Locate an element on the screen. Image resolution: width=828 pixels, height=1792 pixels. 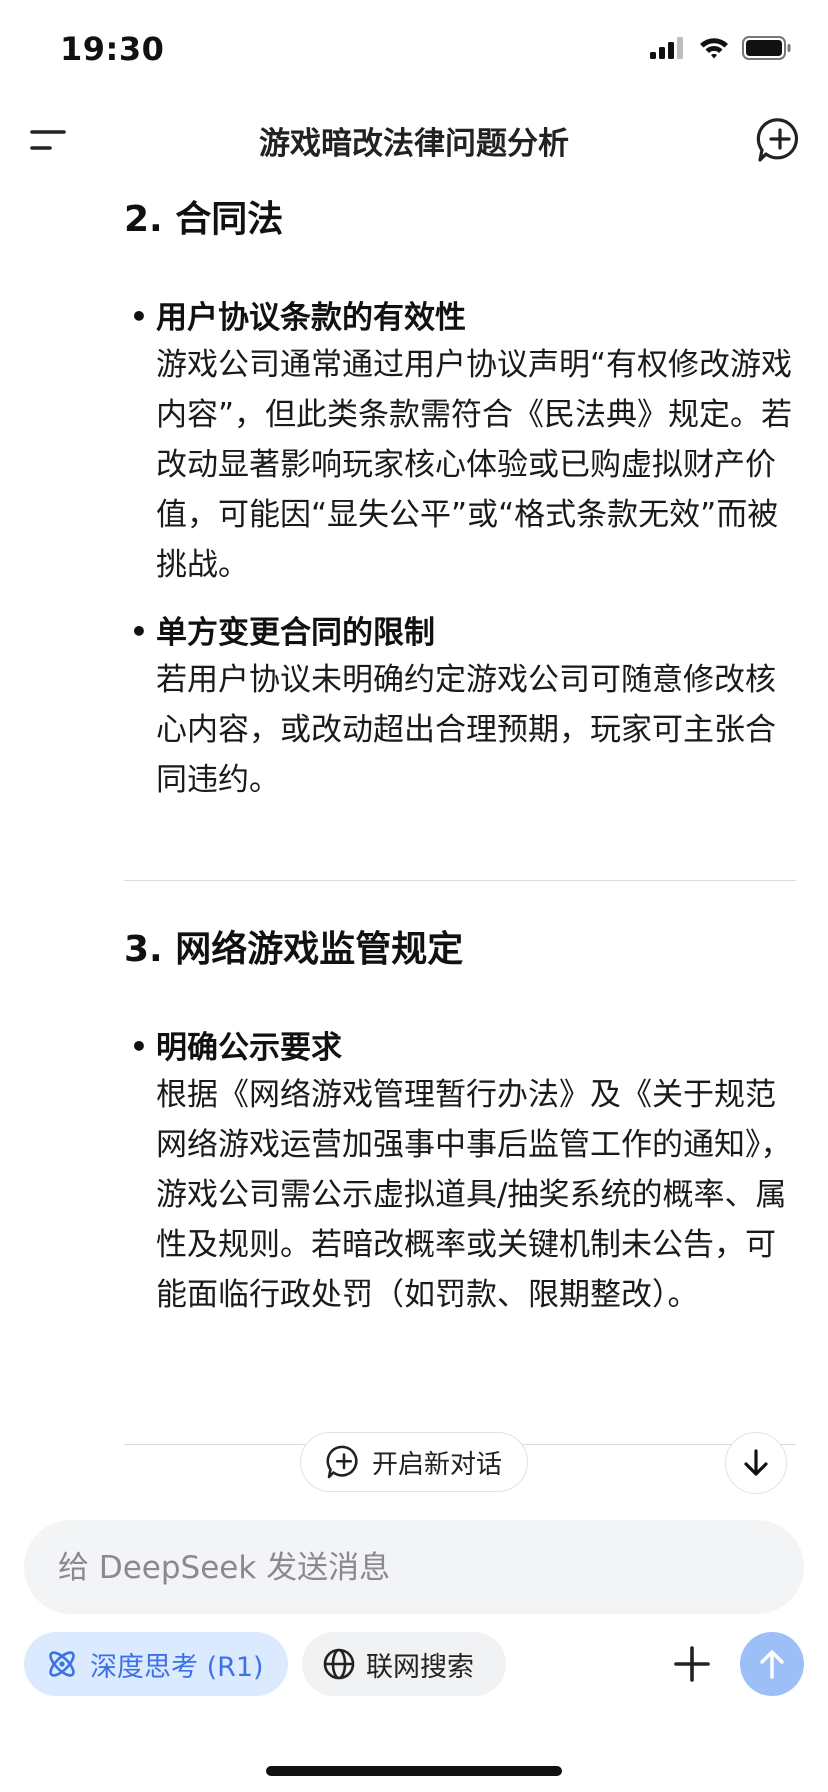
send-button is located at coordinates (772, 1664).